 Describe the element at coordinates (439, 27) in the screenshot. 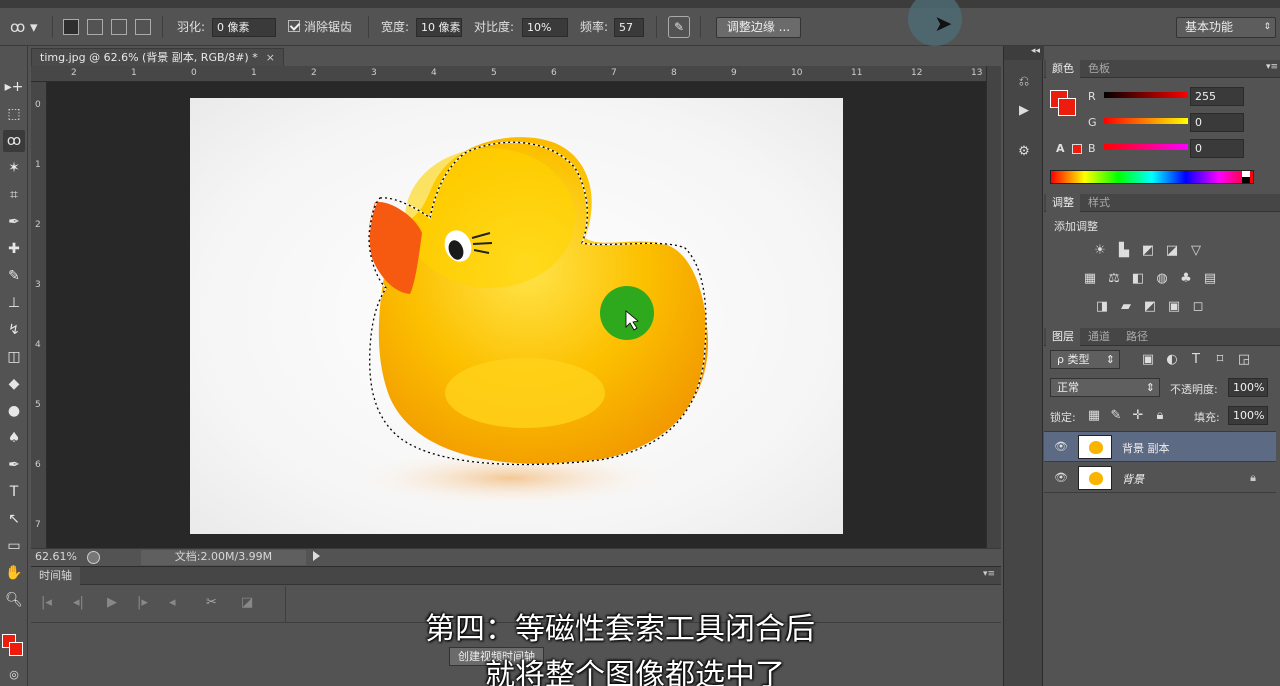

I see `width-input: 10 像素` at that location.